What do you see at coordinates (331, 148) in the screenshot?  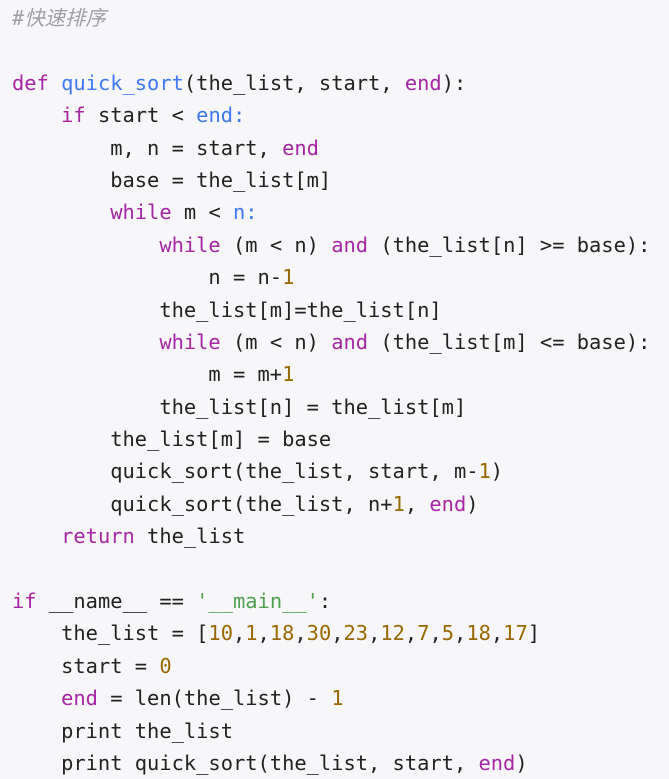 I see `code-line: m, n = start, end` at bounding box center [331, 148].